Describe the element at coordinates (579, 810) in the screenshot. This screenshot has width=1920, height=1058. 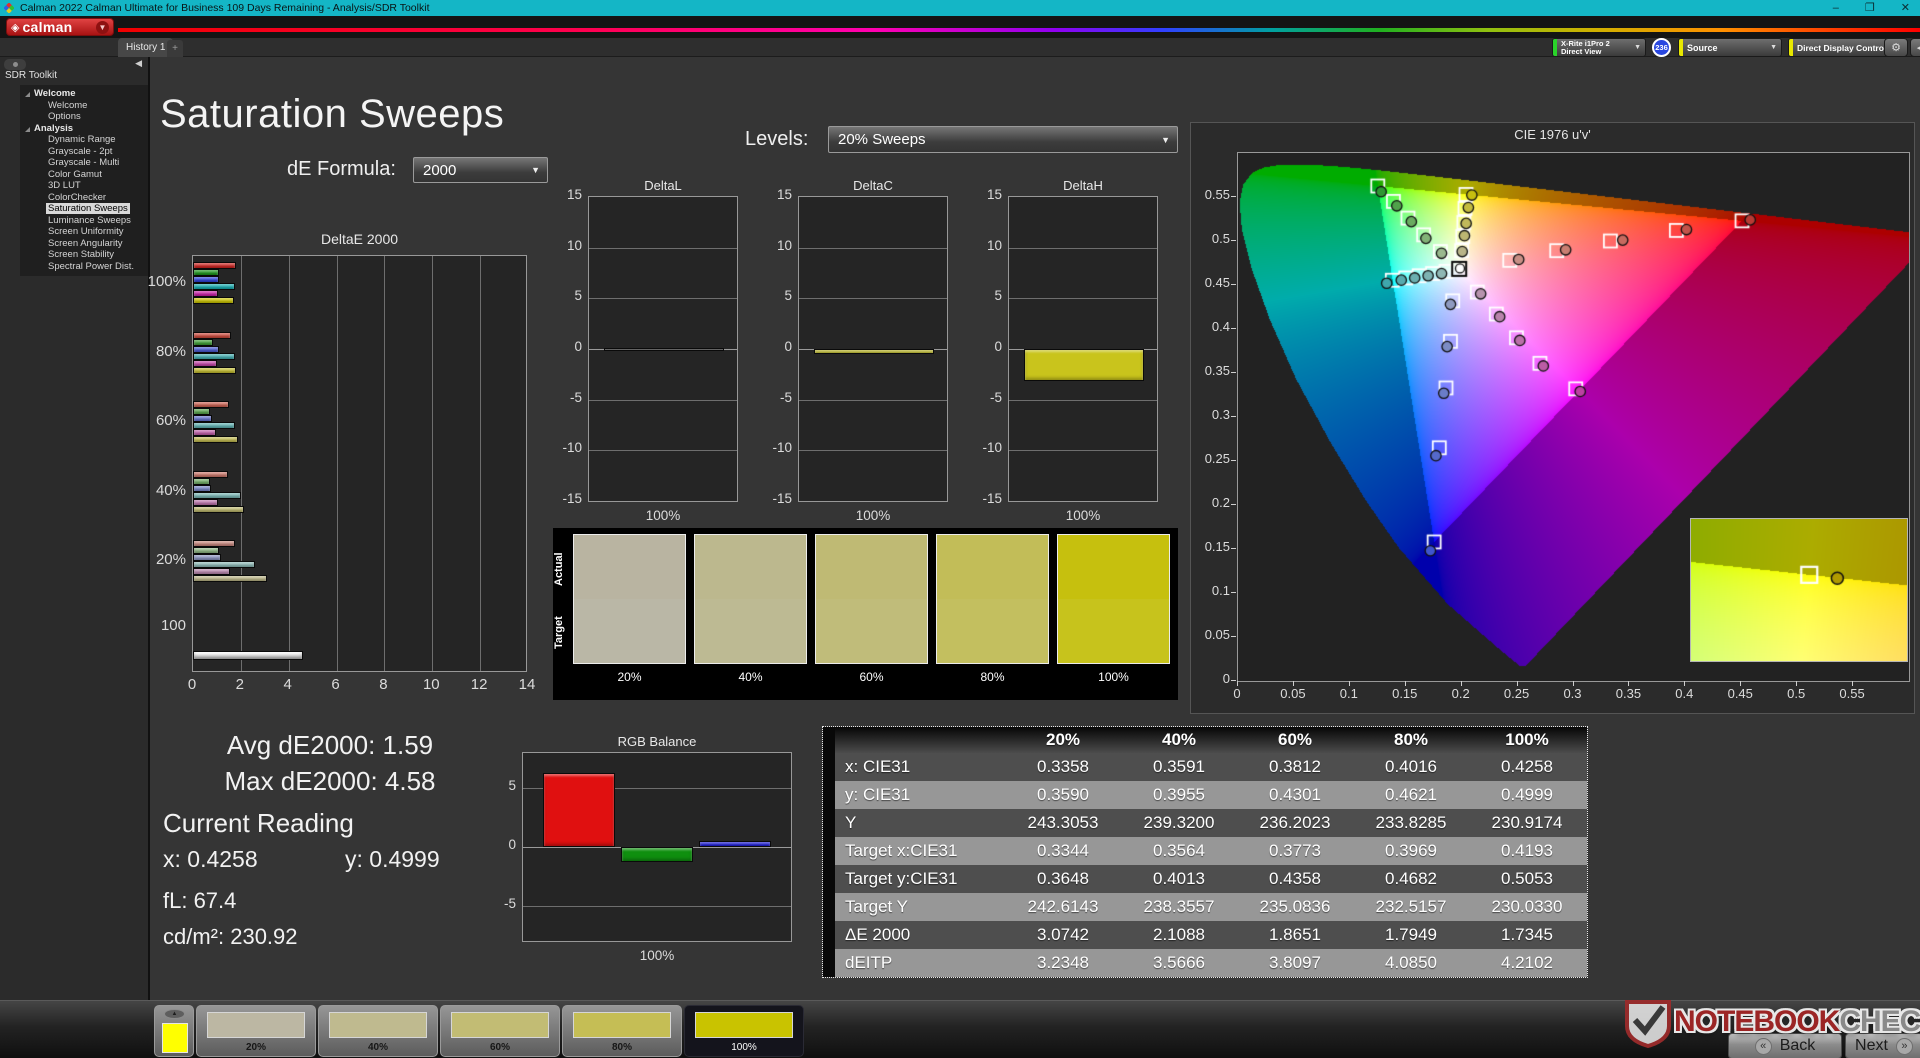
I see `rgb_balance-bar-red` at that location.